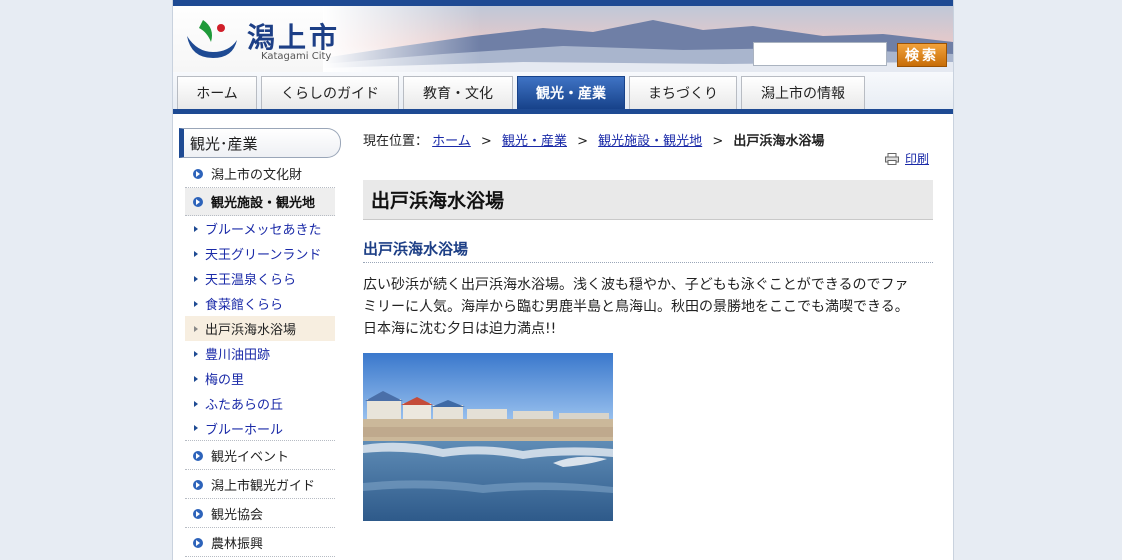 Image resolution: width=1122 pixels, height=560 pixels. What do you see at coordinates (251, 280) in the screenshot?
I see `sidebar-item-label: 天王温泉くらら` at bounding box center [251, 280].